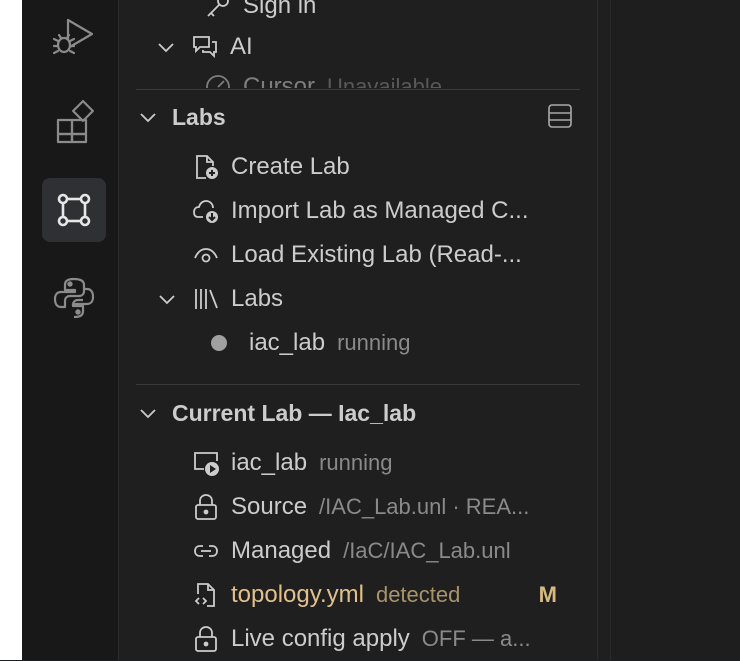  I want to click on current-lab-item-label: Managed, so click(281, 550).